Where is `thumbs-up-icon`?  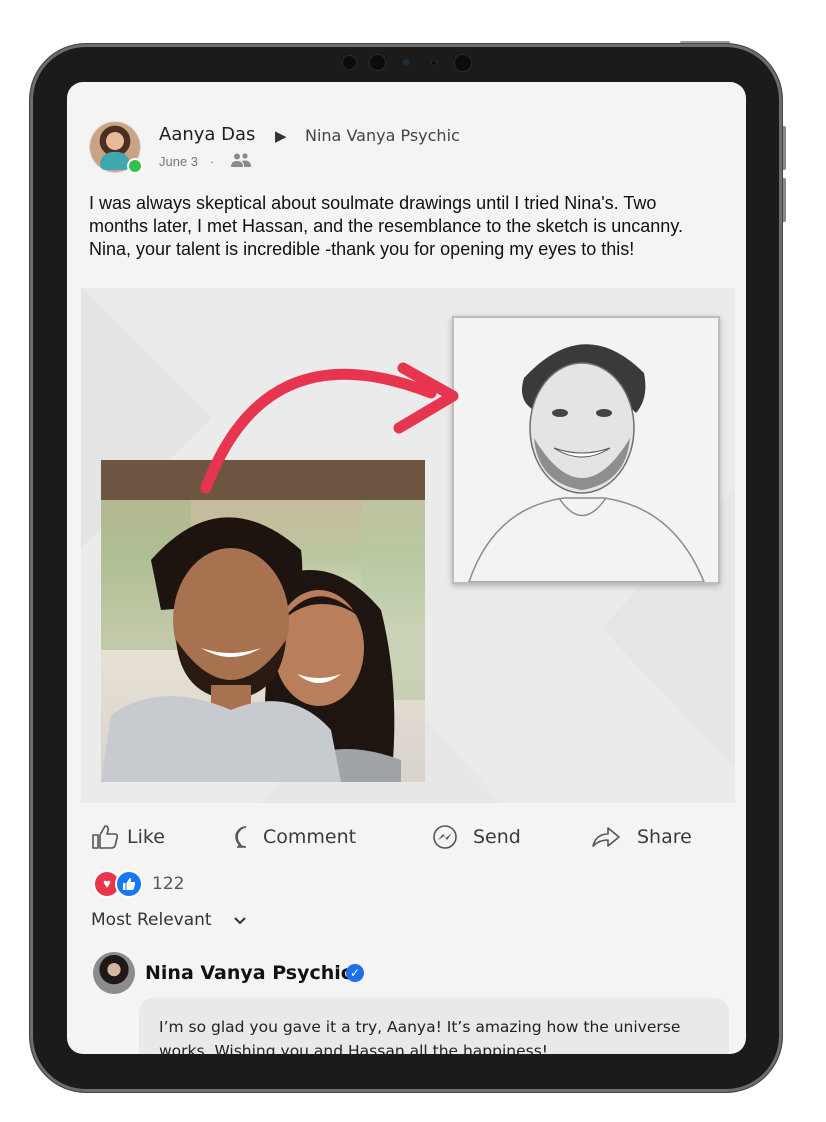
thumbs-up-icon is located at coordinates (105, 837).